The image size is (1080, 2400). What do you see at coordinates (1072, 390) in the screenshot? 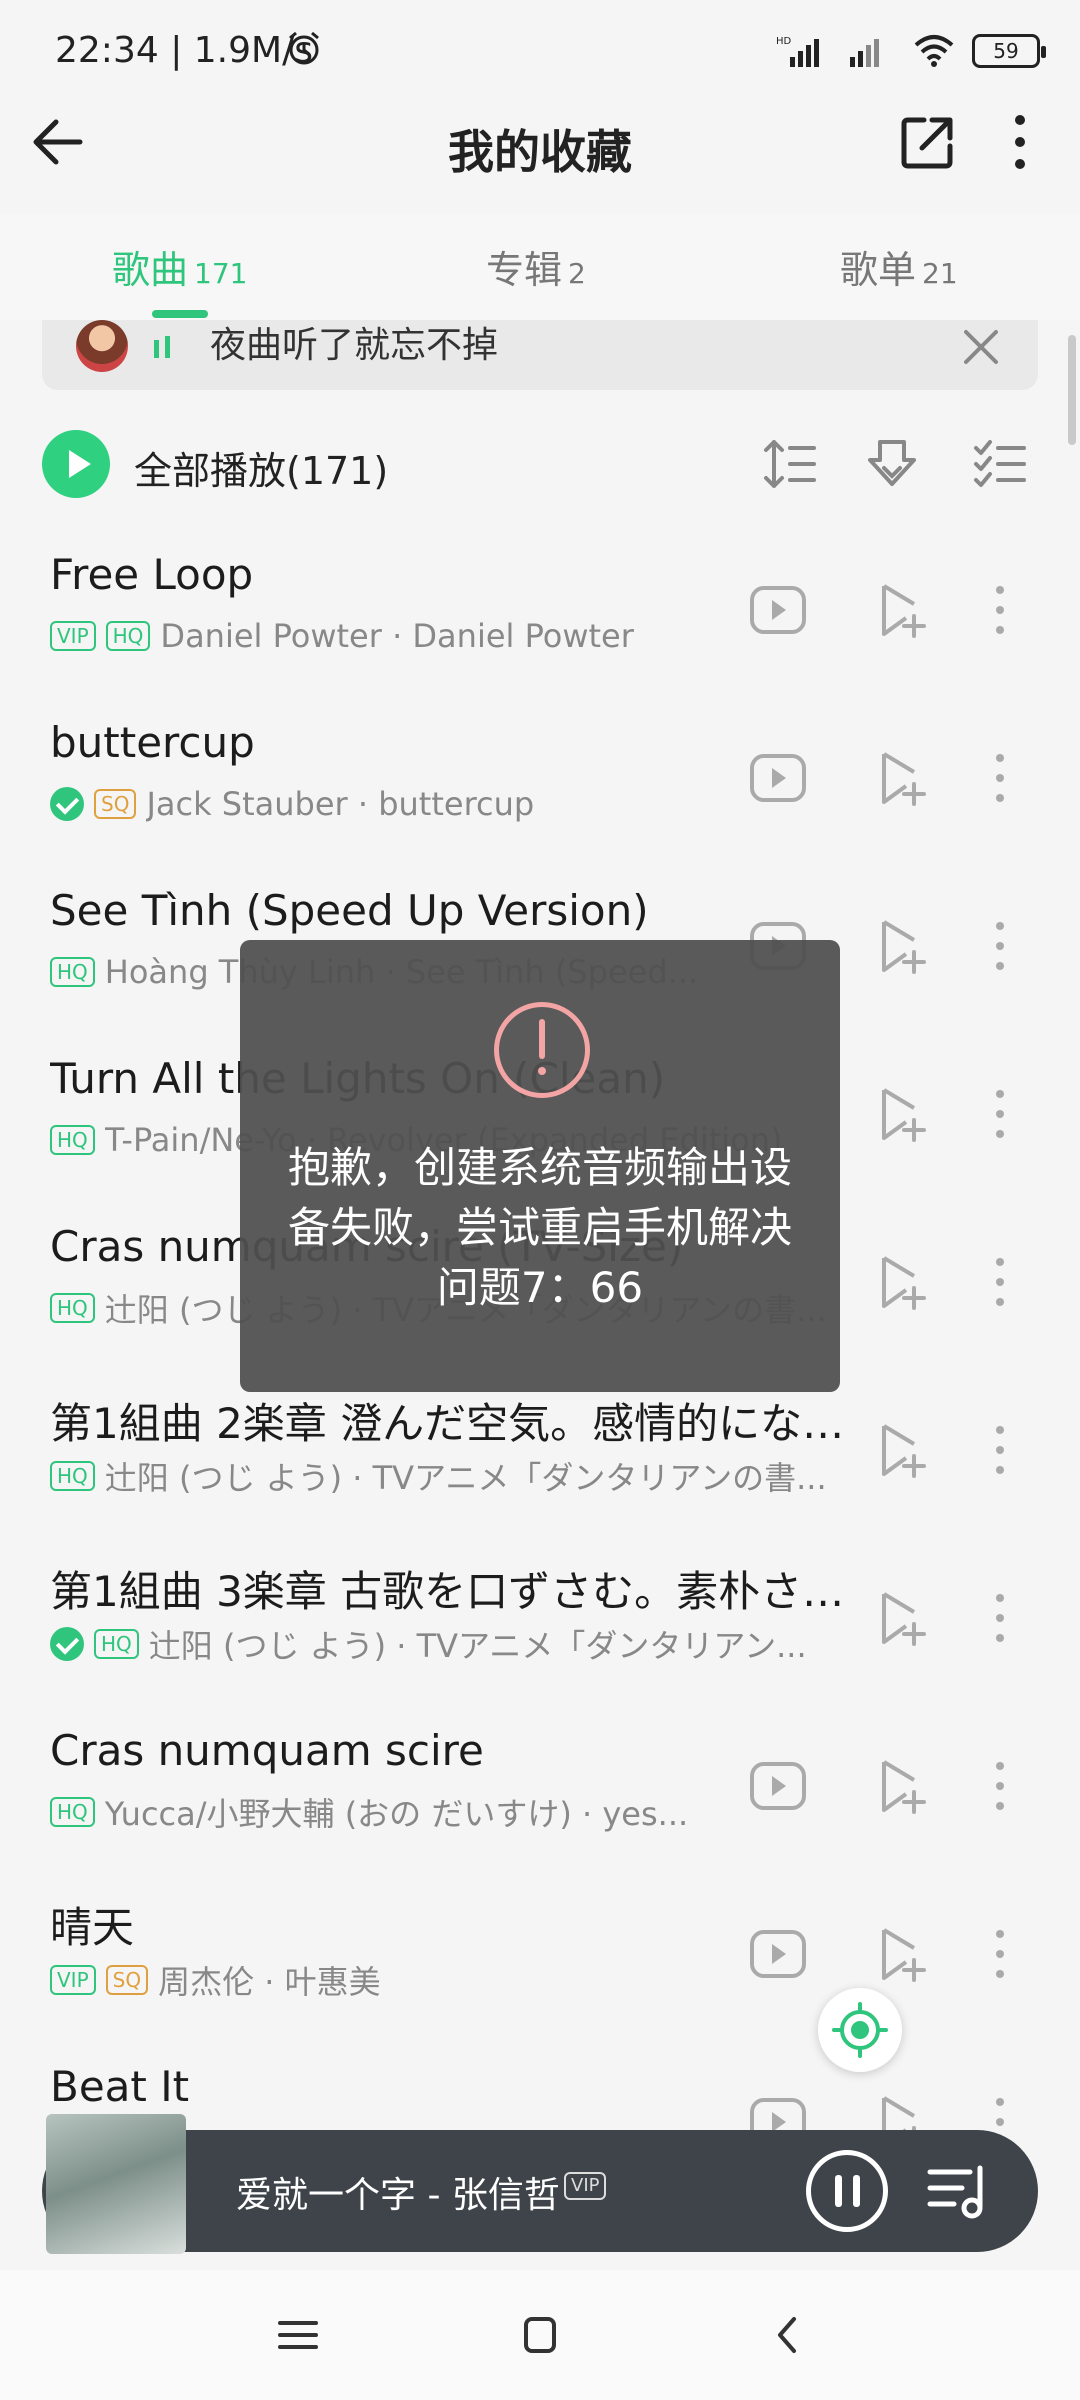
I see `scrollbar` at bounding box center [1072, 390].